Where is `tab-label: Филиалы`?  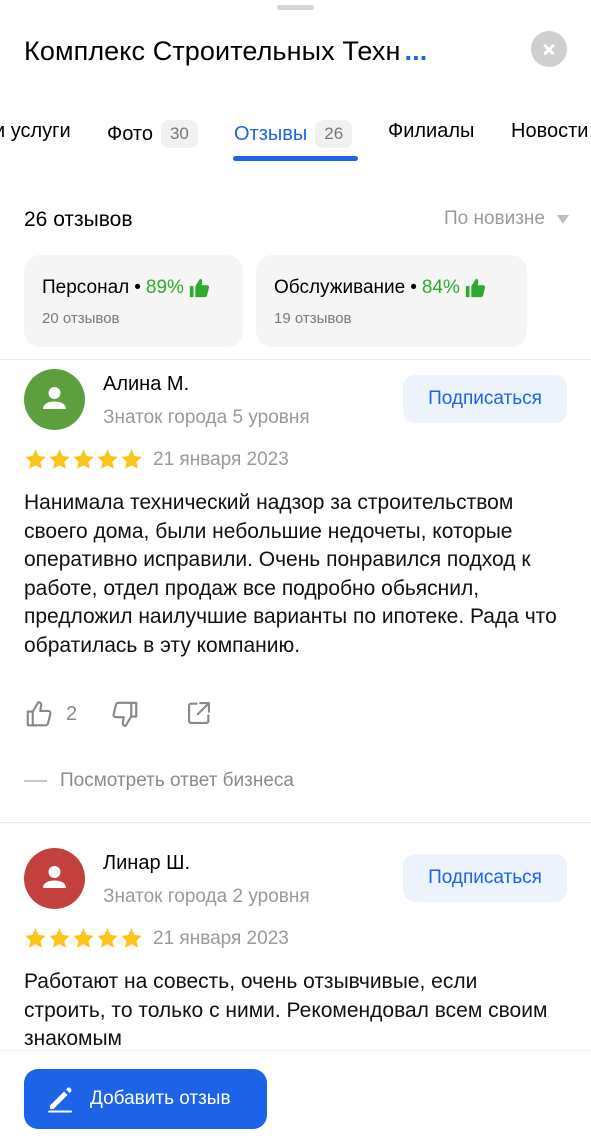 tab-label: Филиалы is located at coordinates (431, 131).